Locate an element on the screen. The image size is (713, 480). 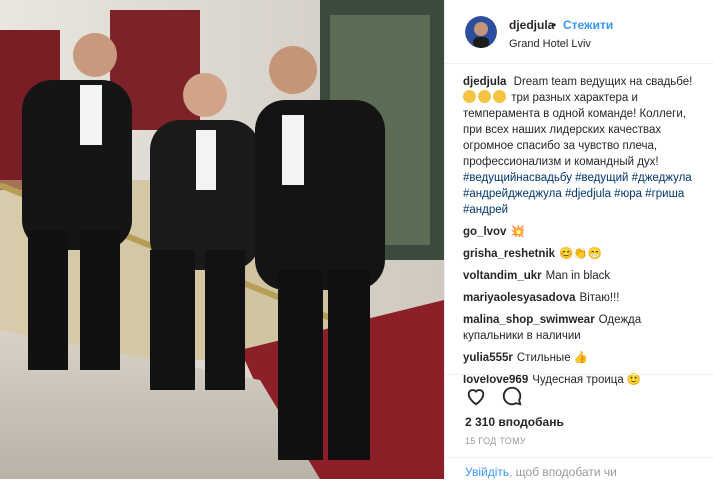
login-prompt: Увійдіть, щоб вподобати чи is located at coordinates (579, 468).